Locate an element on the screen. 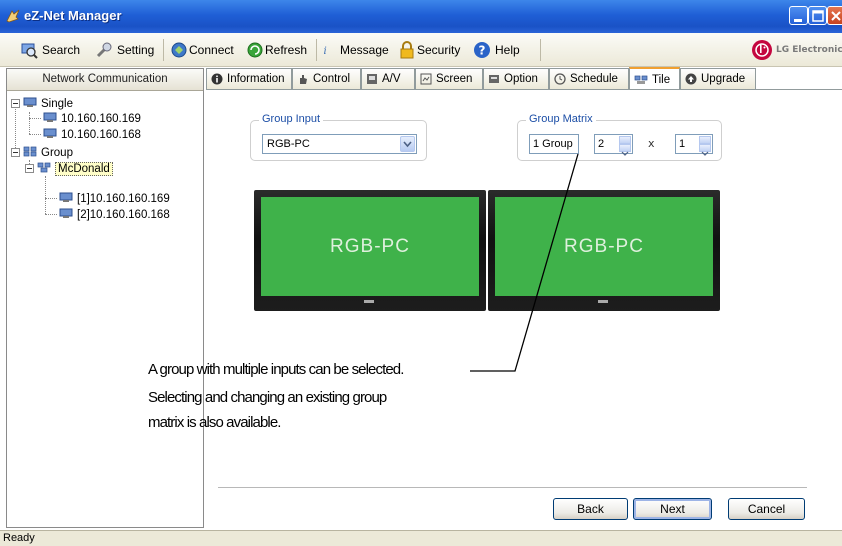 This screenshot has width=842, height=546. back-button: Back is located at coordinates (590, 509).